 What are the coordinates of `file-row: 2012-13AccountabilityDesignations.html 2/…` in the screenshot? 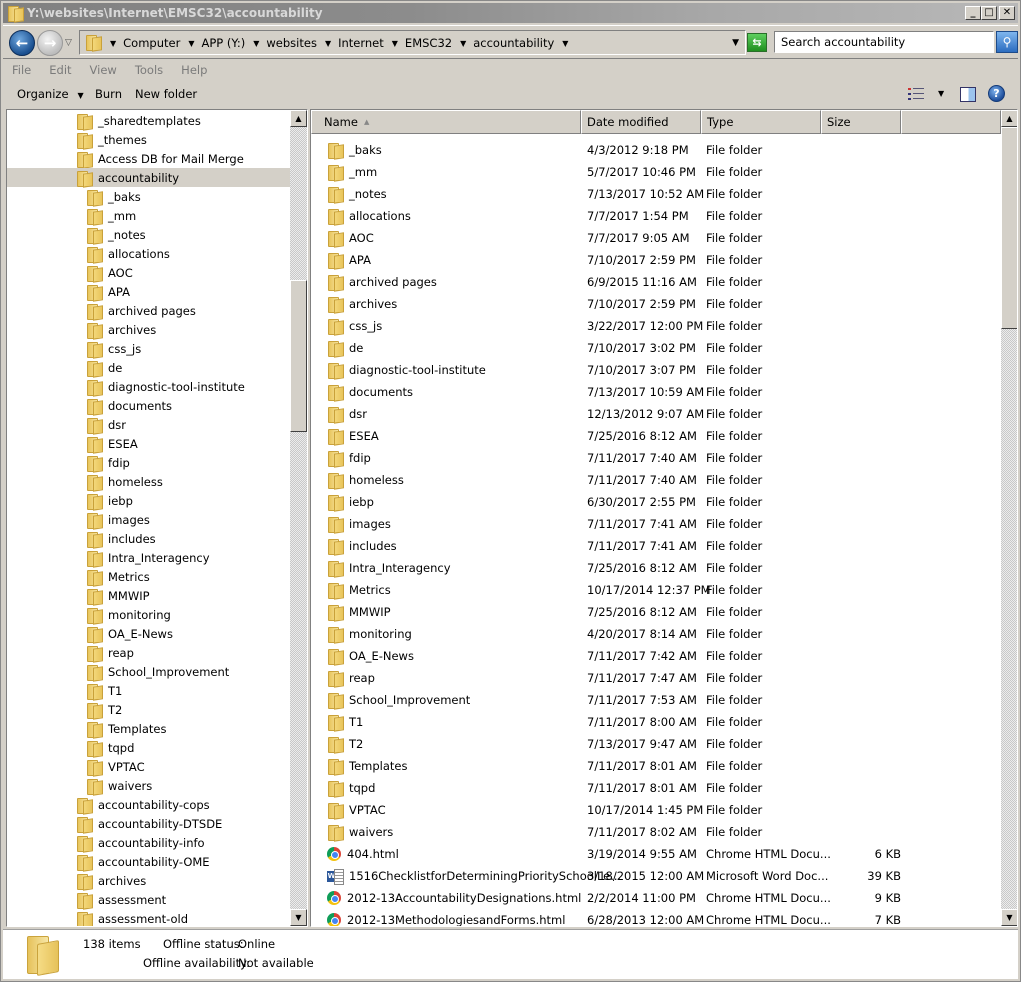 It's located at (656, 898).